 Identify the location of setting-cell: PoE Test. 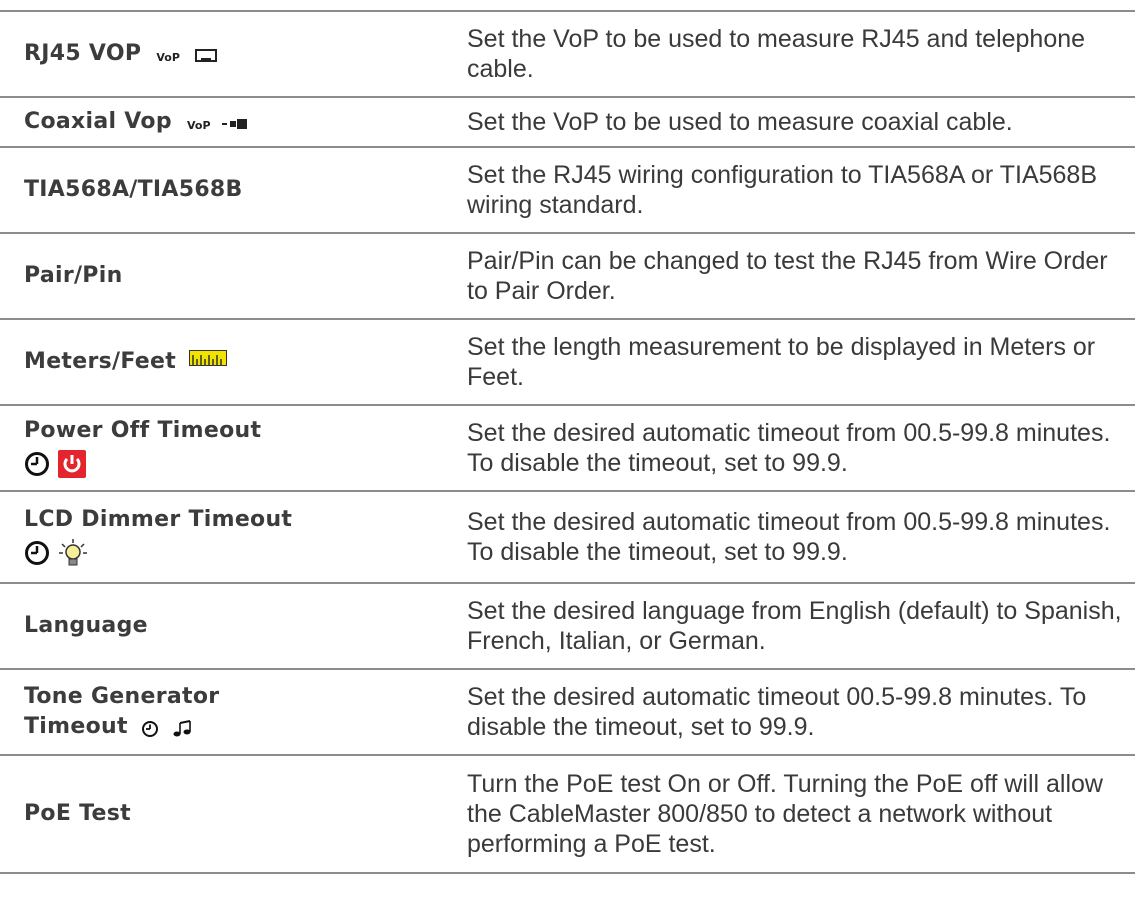
(234, 814).